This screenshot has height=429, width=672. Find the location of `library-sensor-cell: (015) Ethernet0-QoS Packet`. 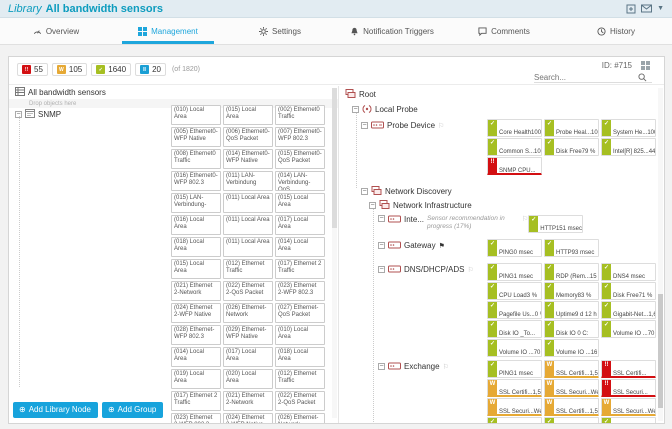

library-sensor-cell: (015) Ethernet0-QoS Packet is located at coordinates (300, 159).